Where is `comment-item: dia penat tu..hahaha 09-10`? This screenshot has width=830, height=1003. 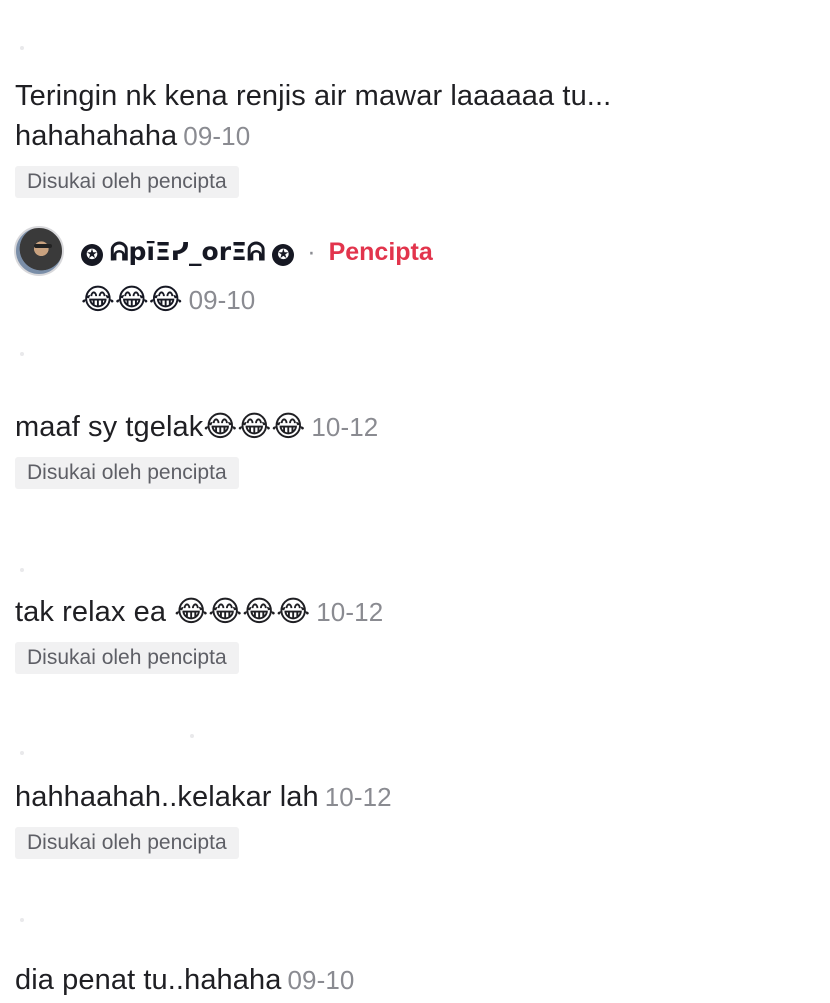 comment-item: dia penat tu..hahaha 09-10 is located at coordinates (415, 980).